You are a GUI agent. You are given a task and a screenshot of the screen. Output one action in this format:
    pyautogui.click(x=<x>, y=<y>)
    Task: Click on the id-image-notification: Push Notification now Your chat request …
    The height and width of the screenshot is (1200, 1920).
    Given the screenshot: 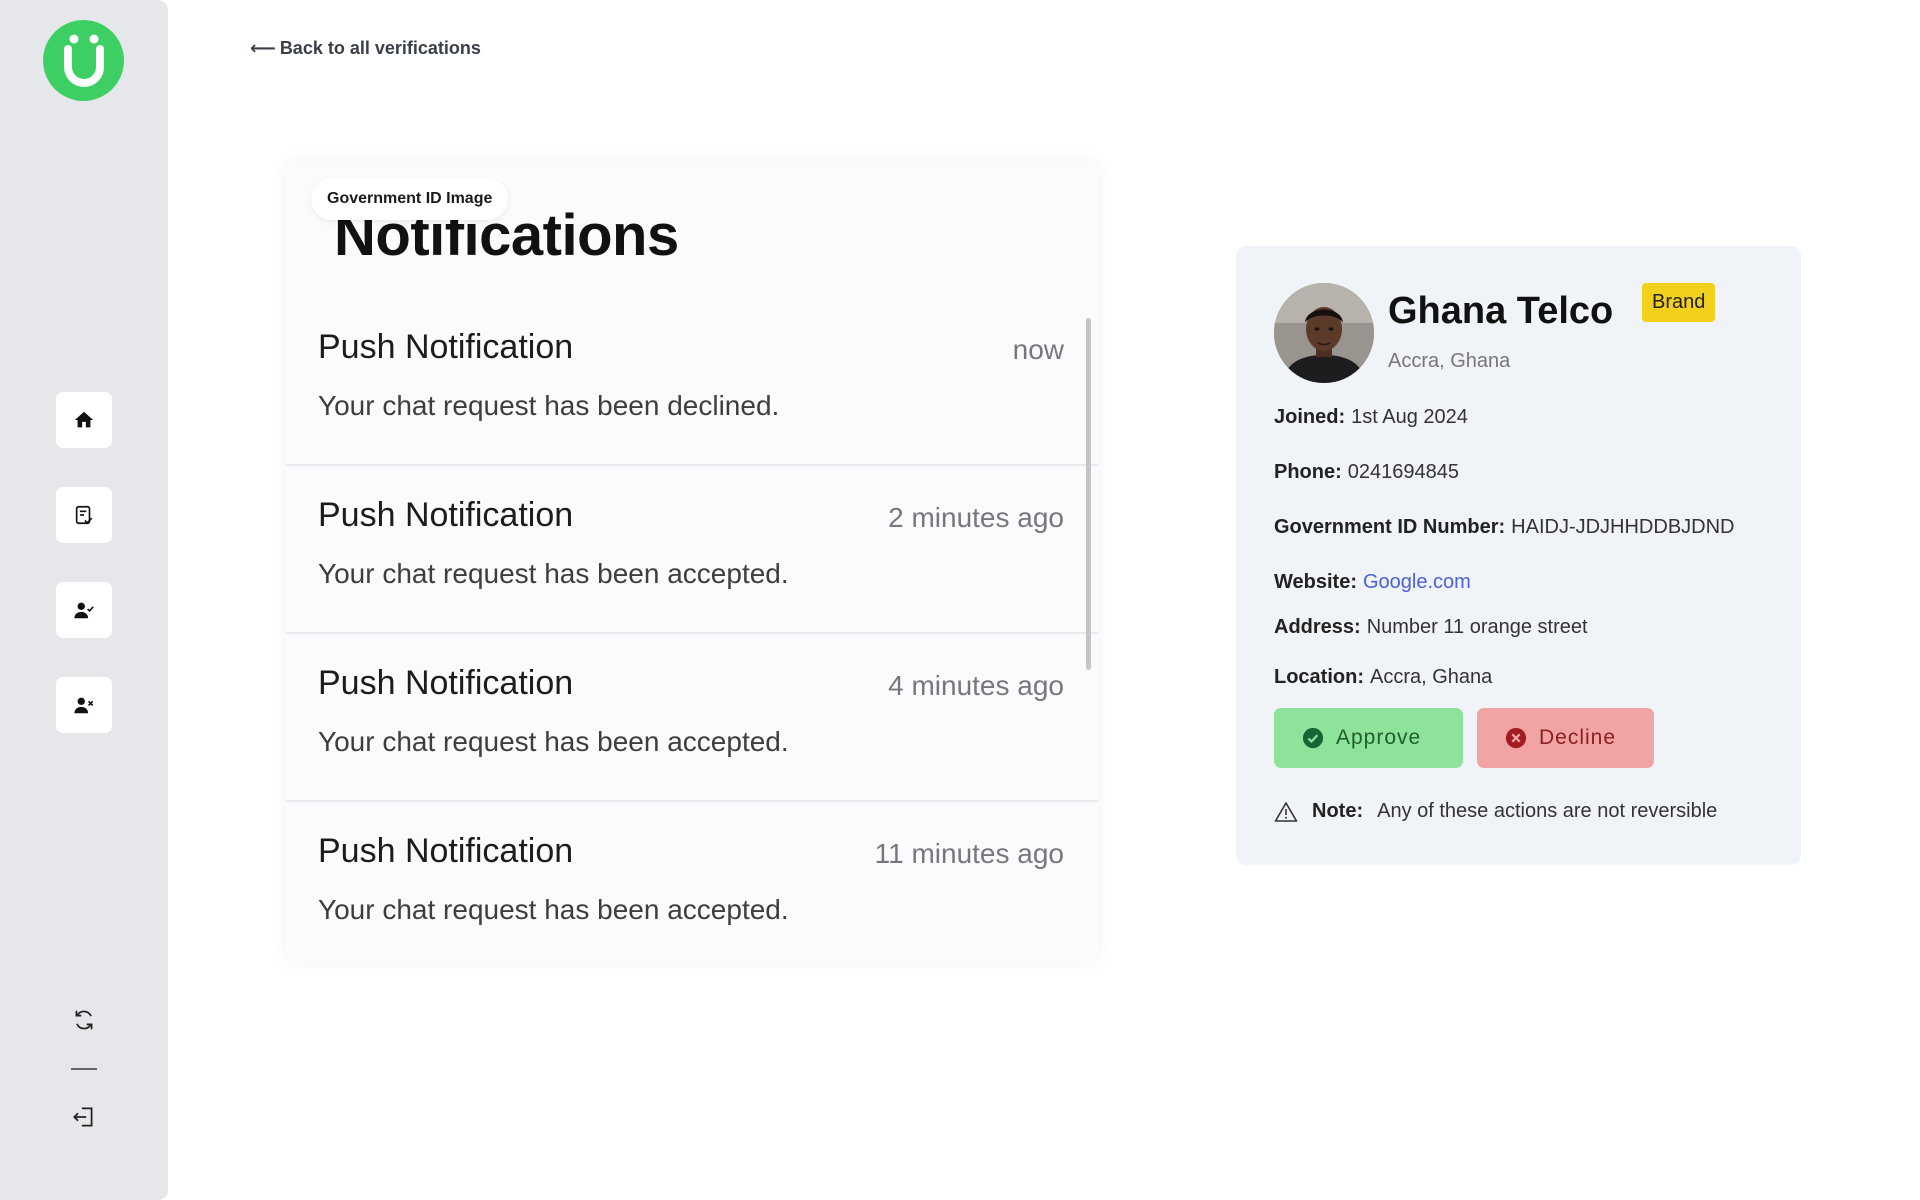 What is the action you would take?
    pyautogui.click(x=692, y=382)
    